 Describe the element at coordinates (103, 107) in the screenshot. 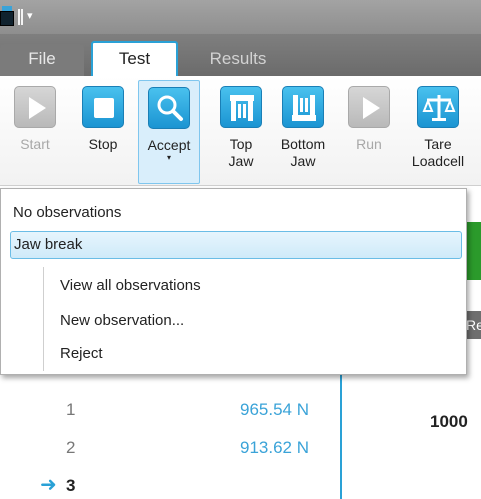

I see `stop-icon` at that location.